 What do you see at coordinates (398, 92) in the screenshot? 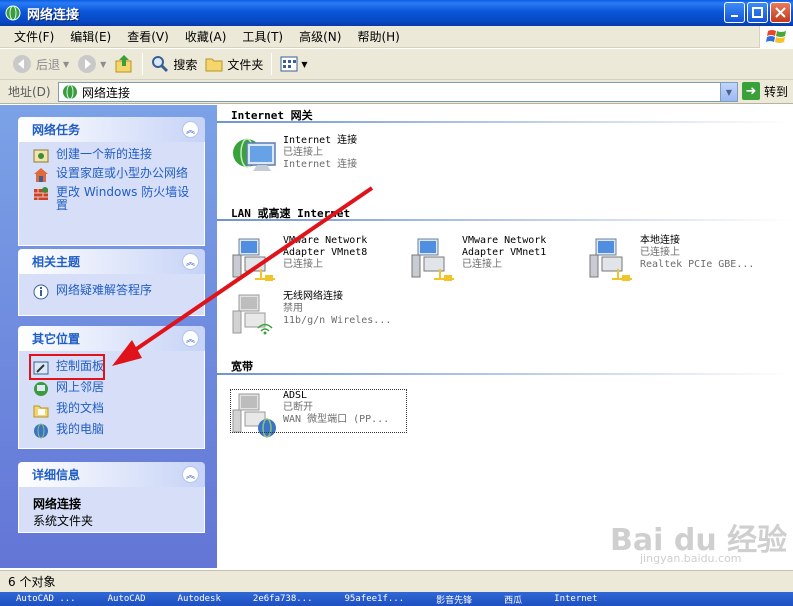
I see `address-input: 网络连接 ▼` at bounding box center [398, 92].